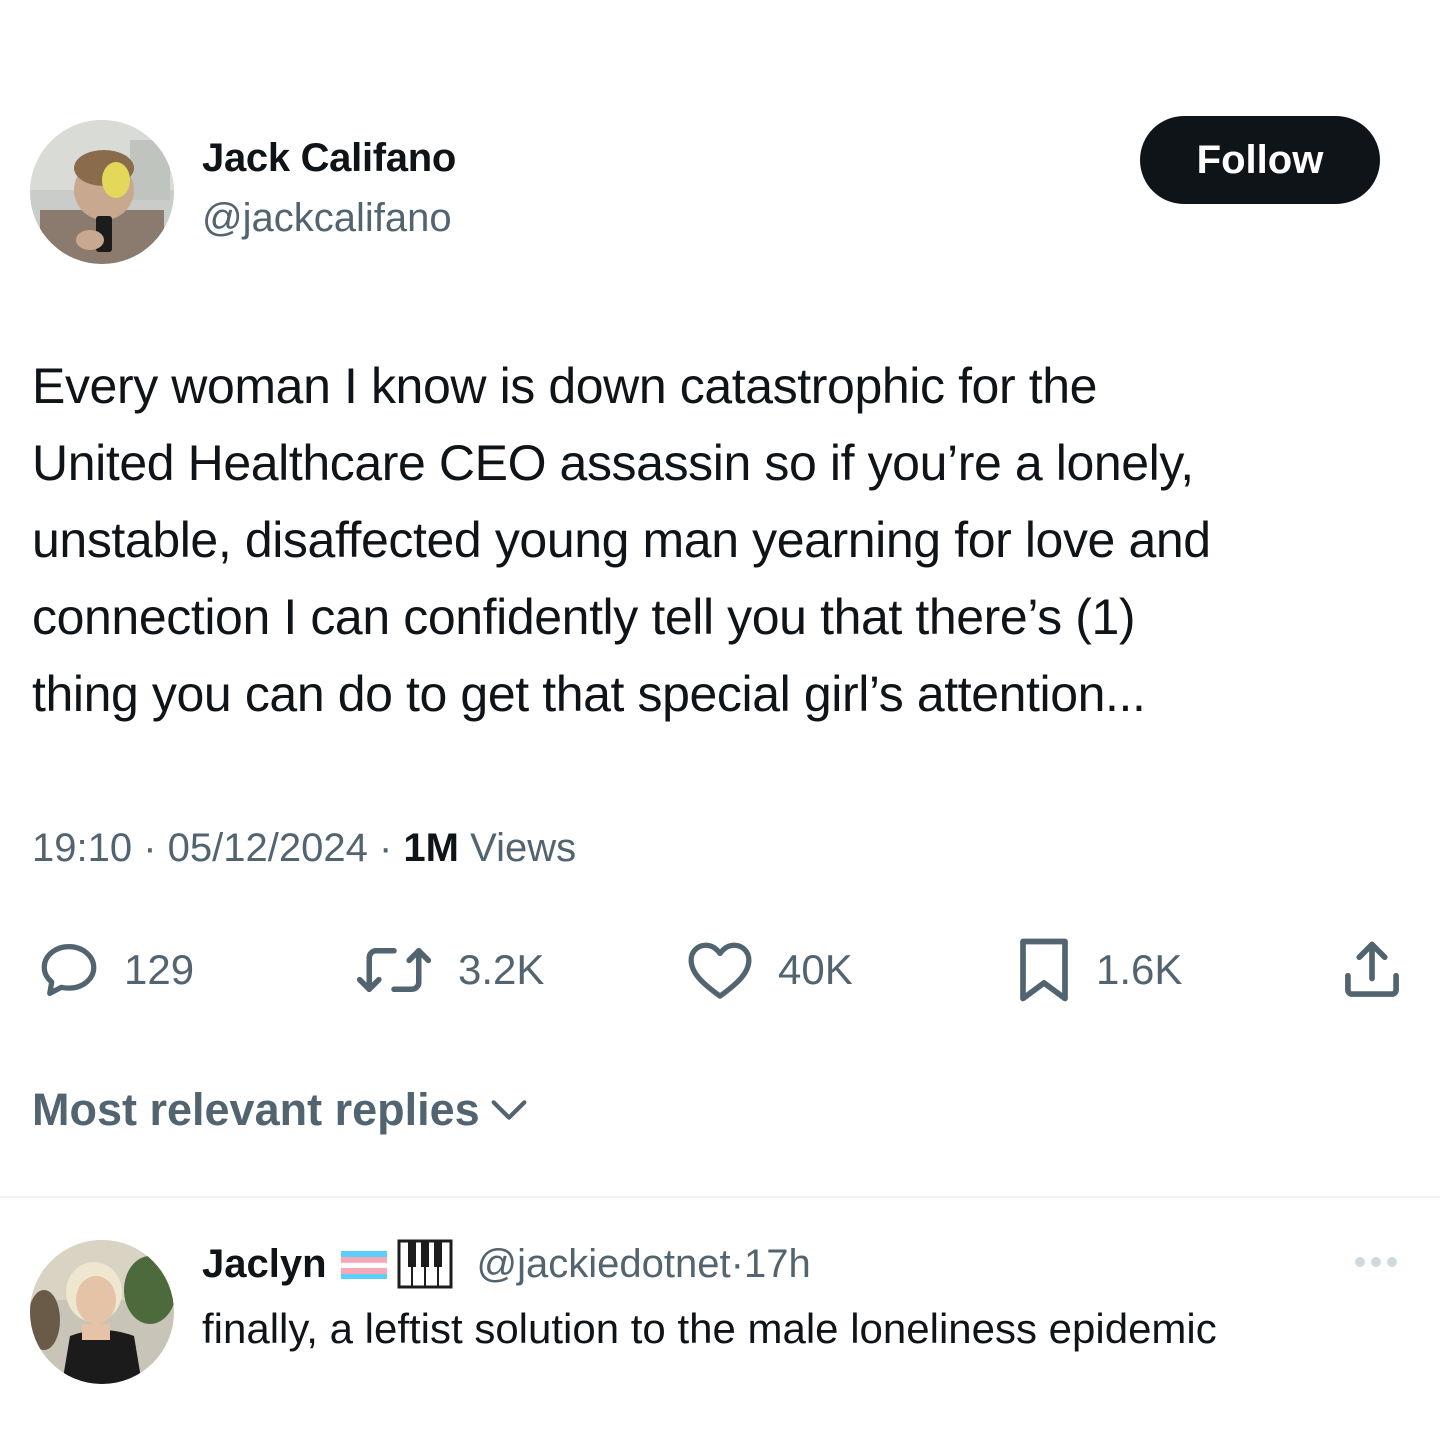 This screenshot has height=1440, width=1440. I want to click on reply-header: Jaclyn @jackiedotnet · 17h, so click(506, 1264).